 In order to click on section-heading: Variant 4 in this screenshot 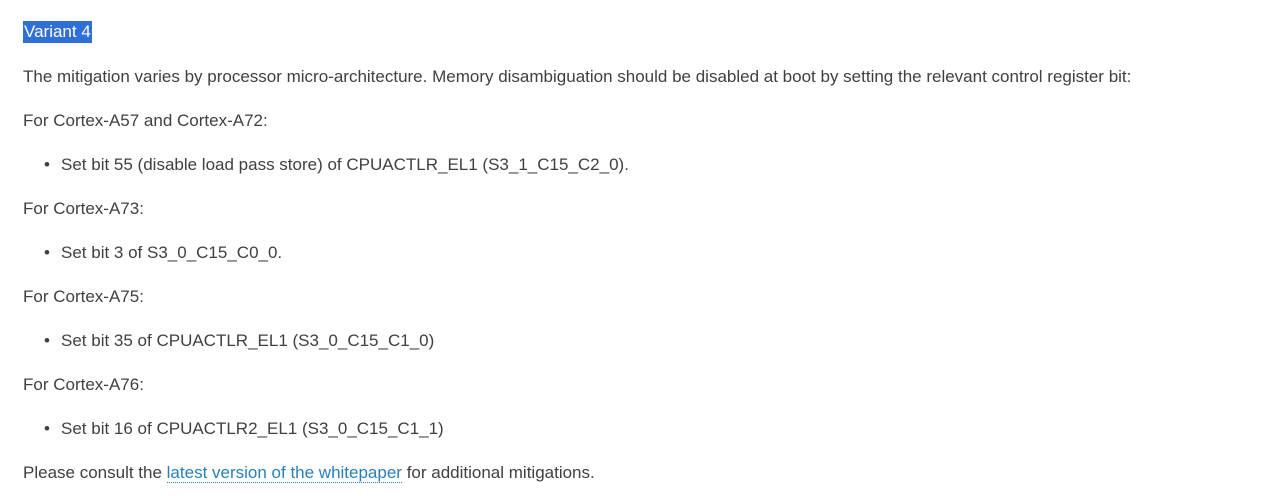, I will do `click(57, 32)`.